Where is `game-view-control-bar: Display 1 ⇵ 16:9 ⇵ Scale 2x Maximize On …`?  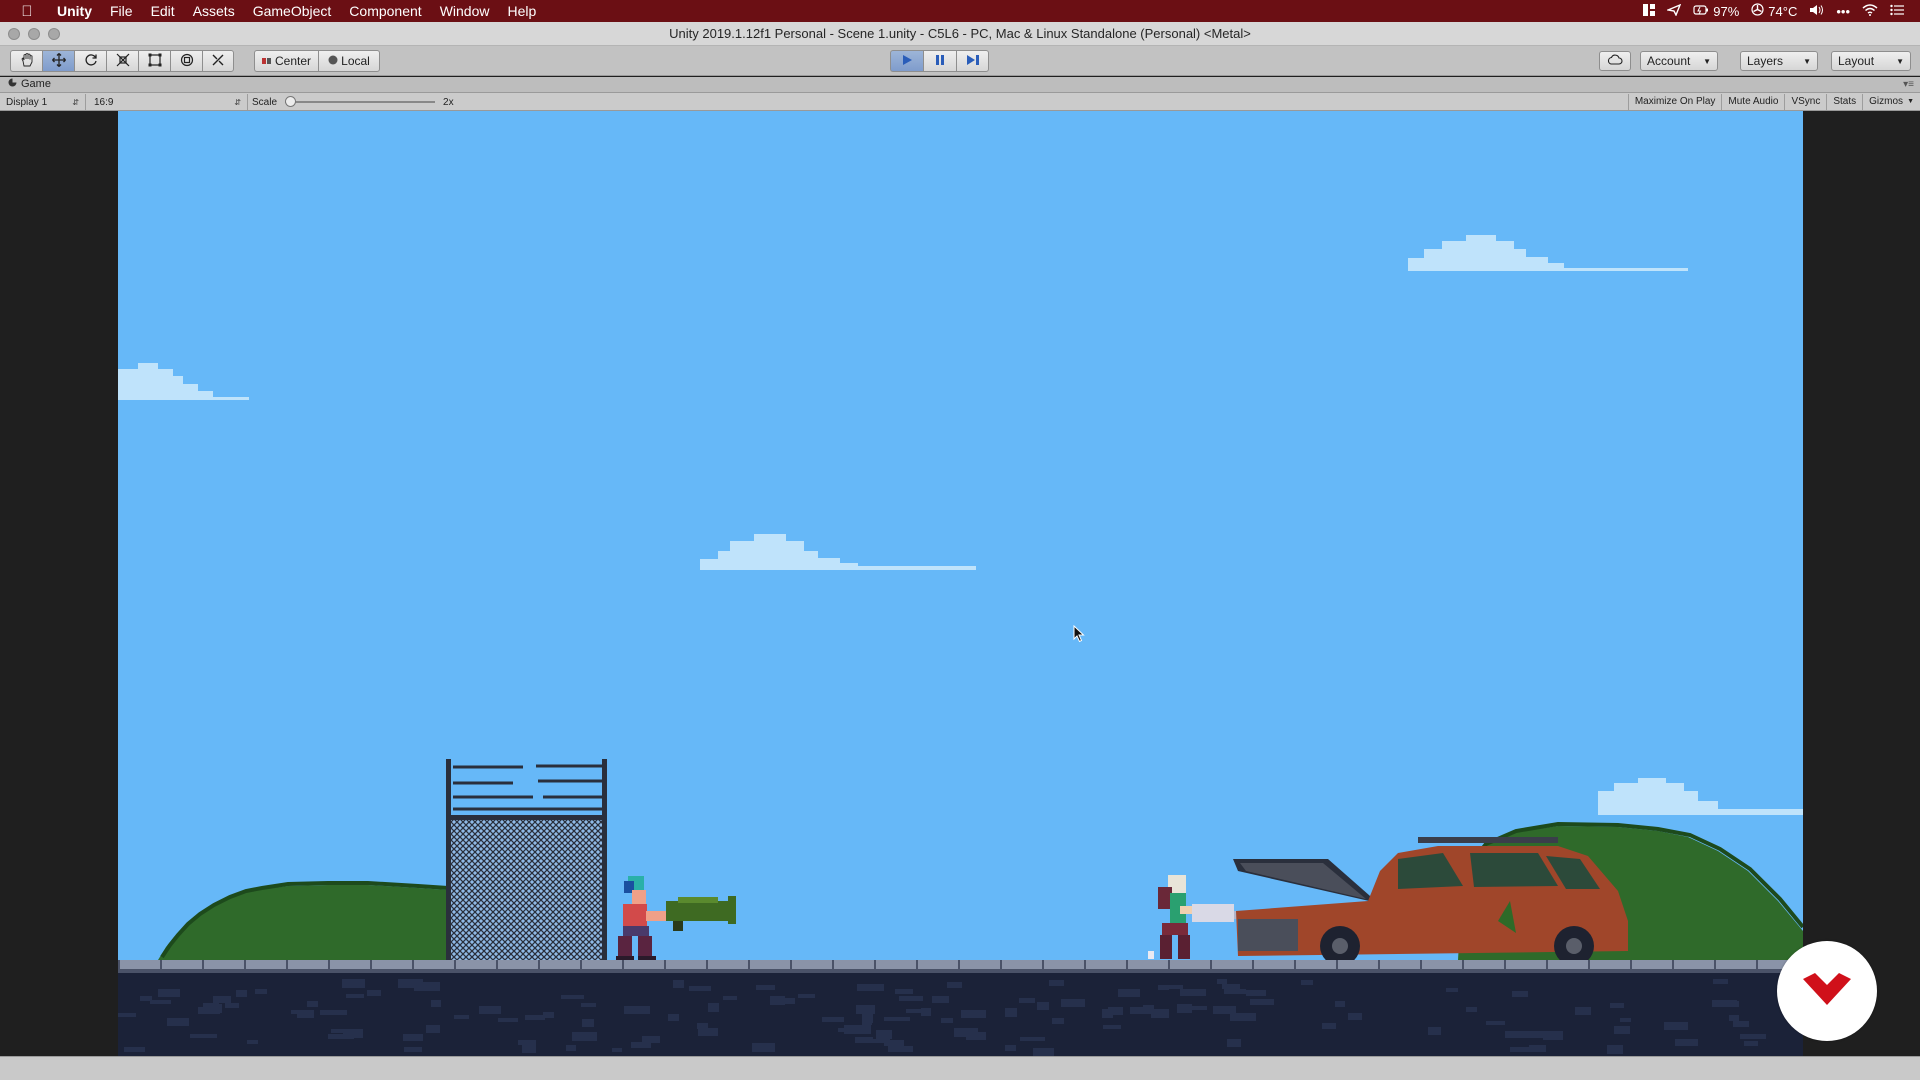 game-view-control-bar: Display 1 ⇵ 16:9 ⇵ Scale 2x Maximize On … is located at coordinates (960, 102).